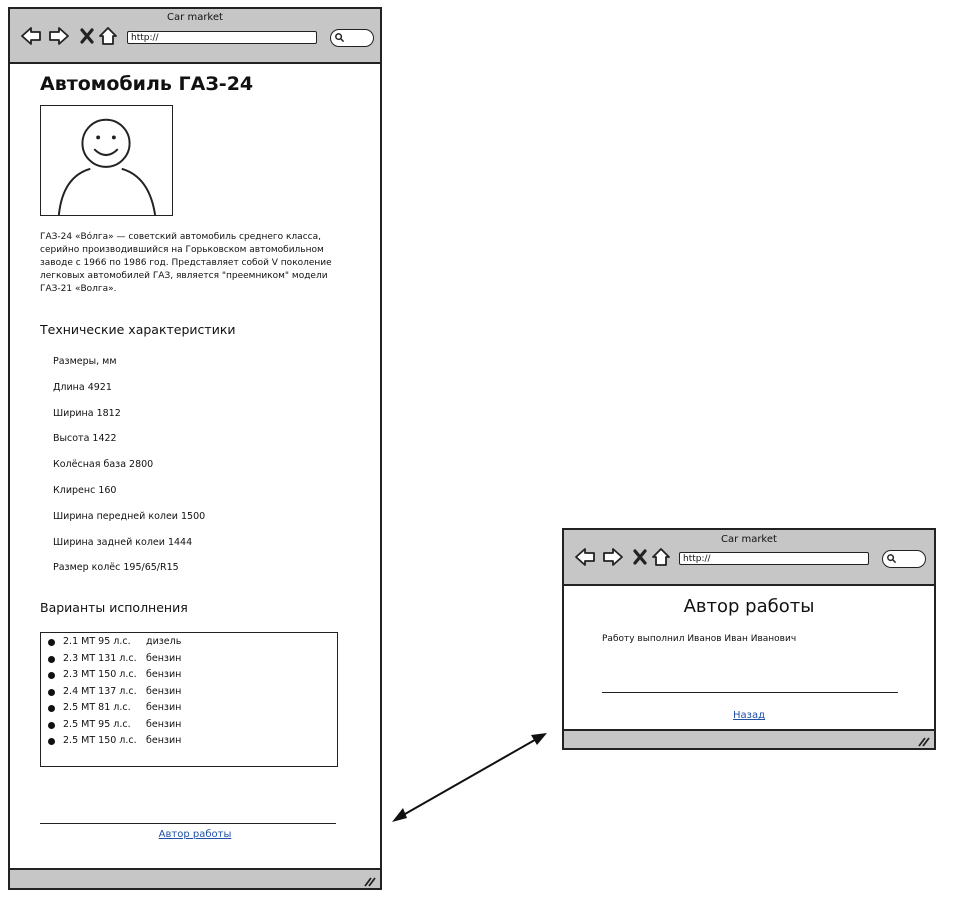 The width and height of the screenshot is (957, 904). Describe the element at coordinates (82, 387) in the screenshot. I see `spec-item: Длина 4921` at that location.